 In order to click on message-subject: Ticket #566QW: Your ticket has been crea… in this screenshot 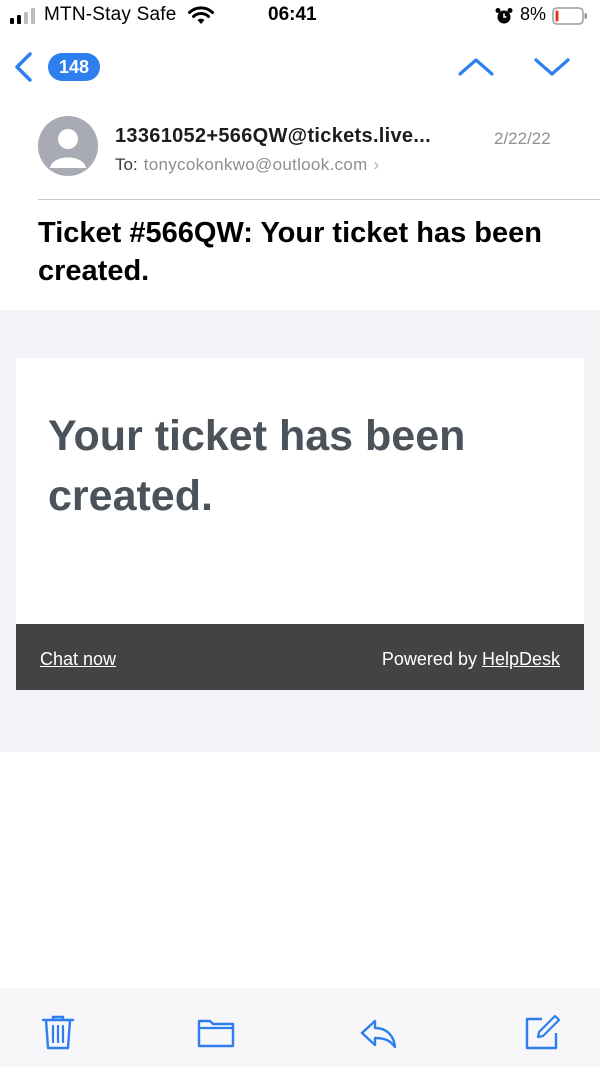, I will do `click(290, 252)`.